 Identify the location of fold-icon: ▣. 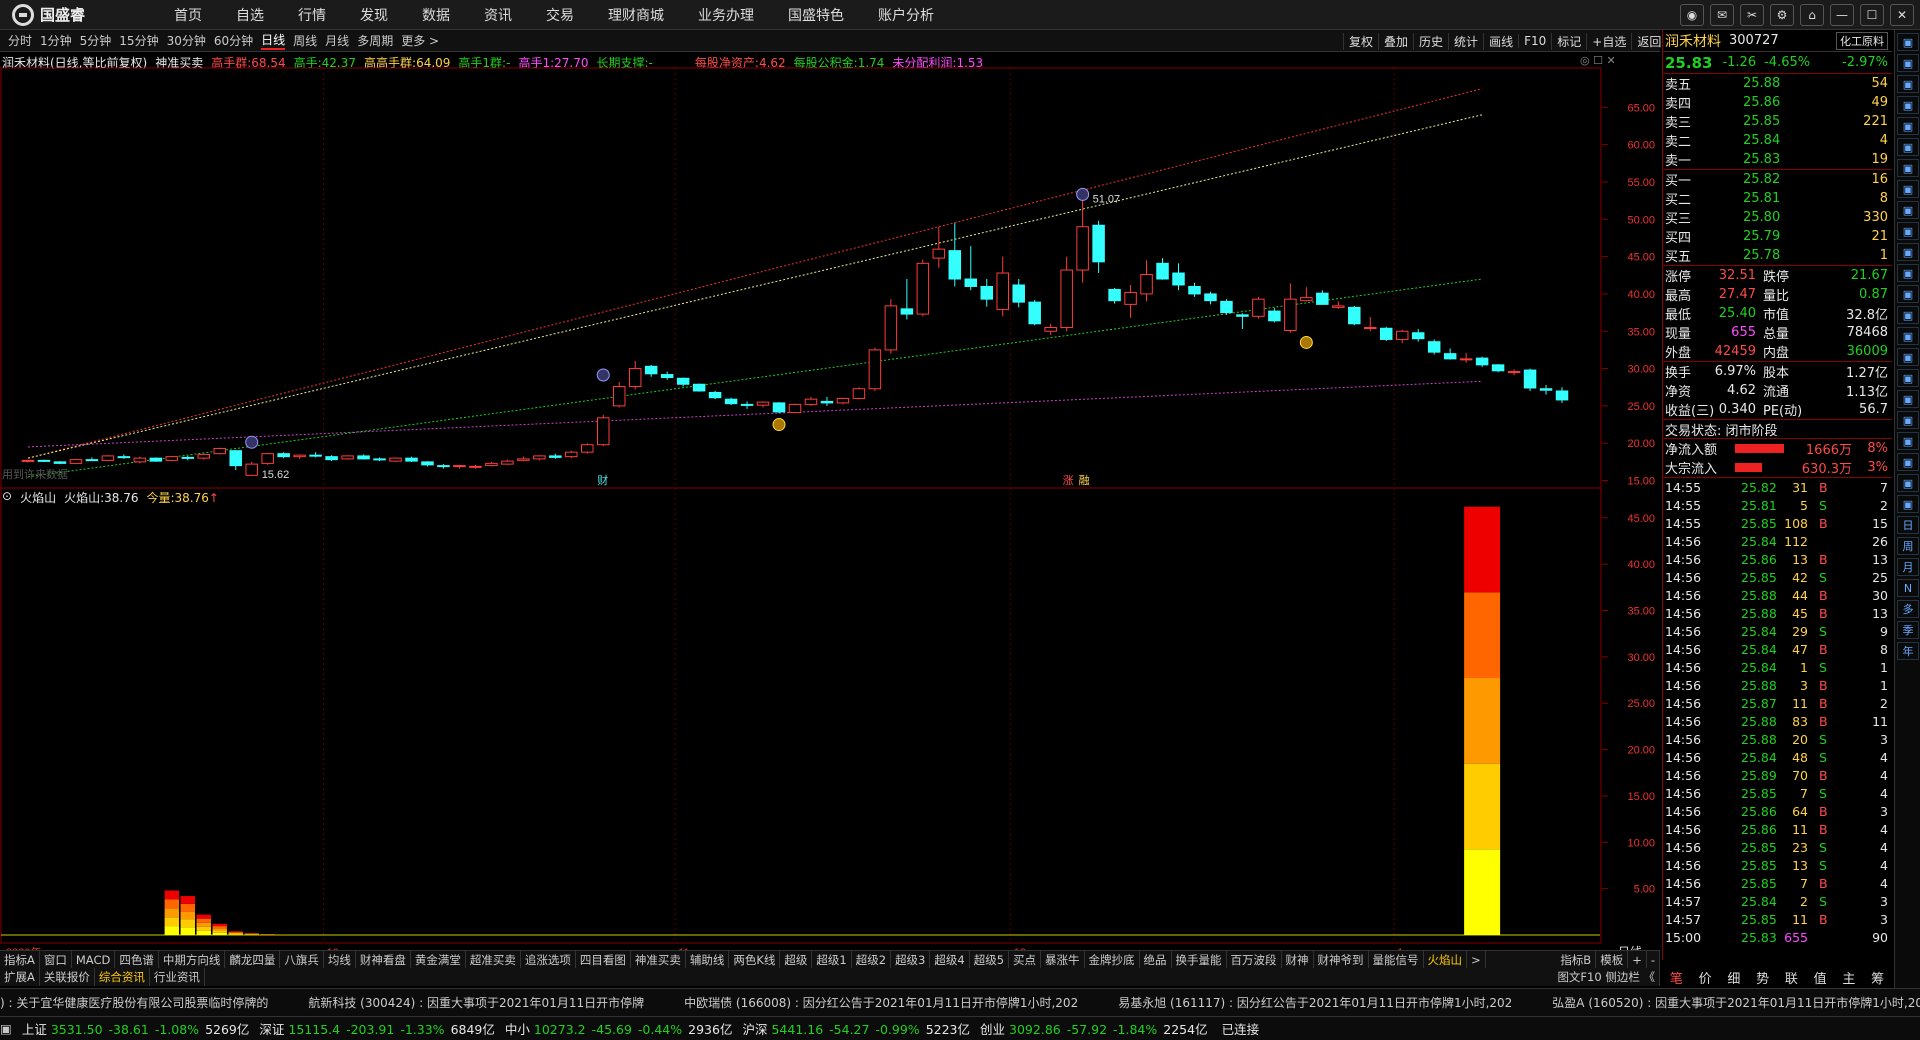
(1908, 378).